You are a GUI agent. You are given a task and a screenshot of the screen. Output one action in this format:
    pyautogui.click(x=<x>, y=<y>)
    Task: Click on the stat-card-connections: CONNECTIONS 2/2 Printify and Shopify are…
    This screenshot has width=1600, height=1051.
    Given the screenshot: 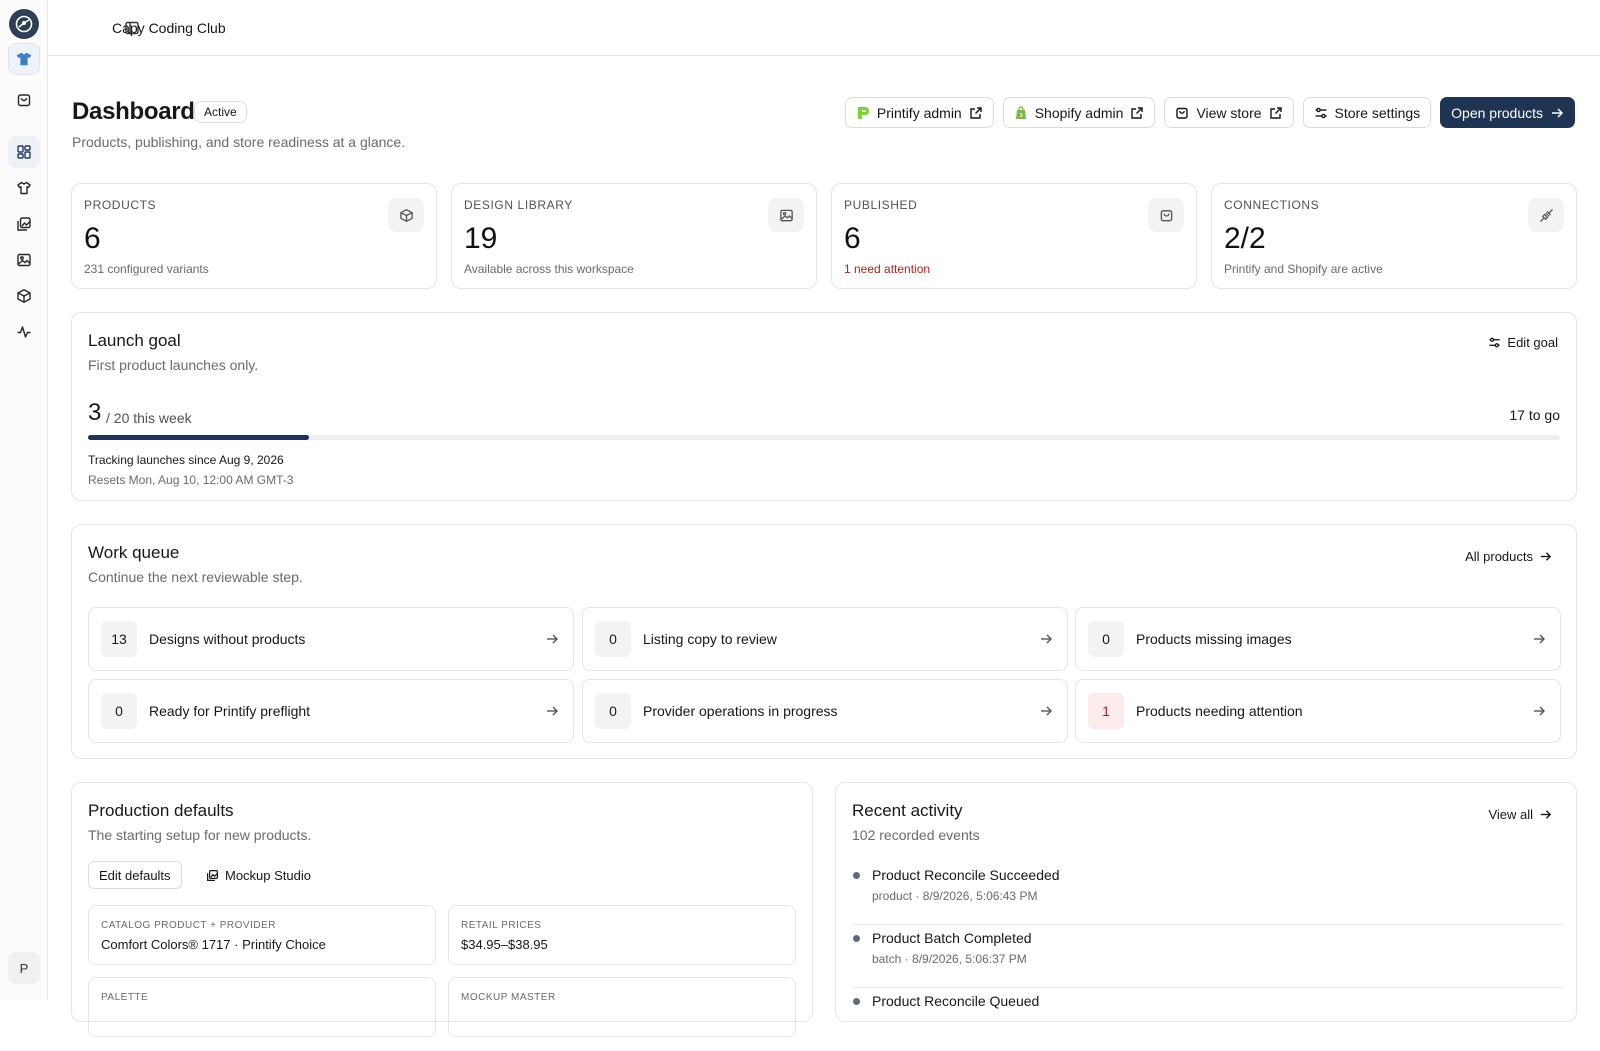 What is the action you would take?
    pyautogui.click(x=1394, y=236)
    